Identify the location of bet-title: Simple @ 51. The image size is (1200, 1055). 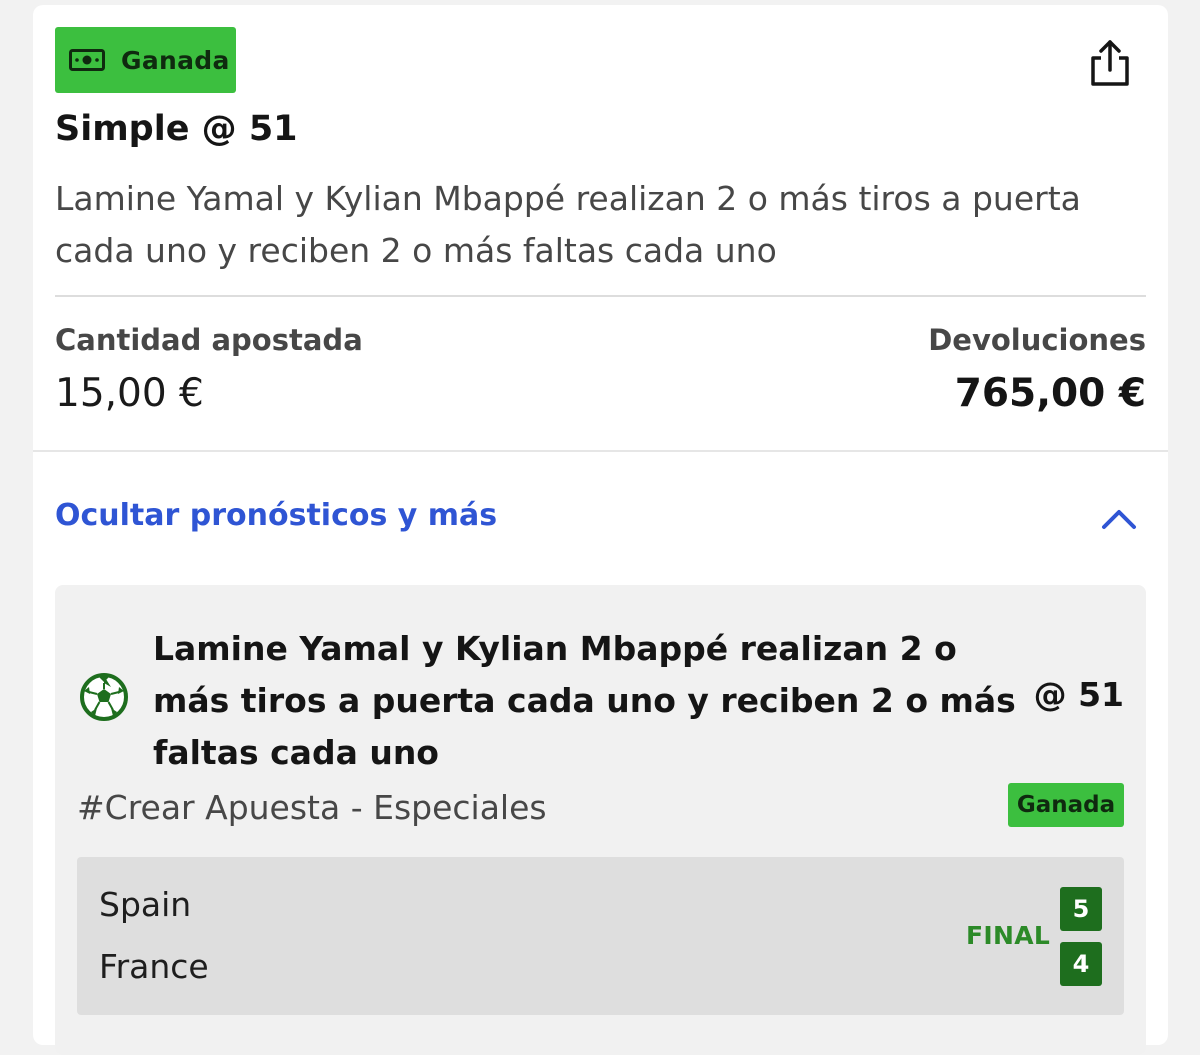
(176, 129).